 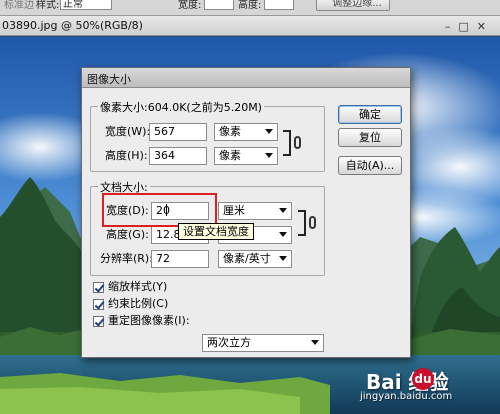 I want to click on pixel-link-bracket, so click(x=287, y=143).